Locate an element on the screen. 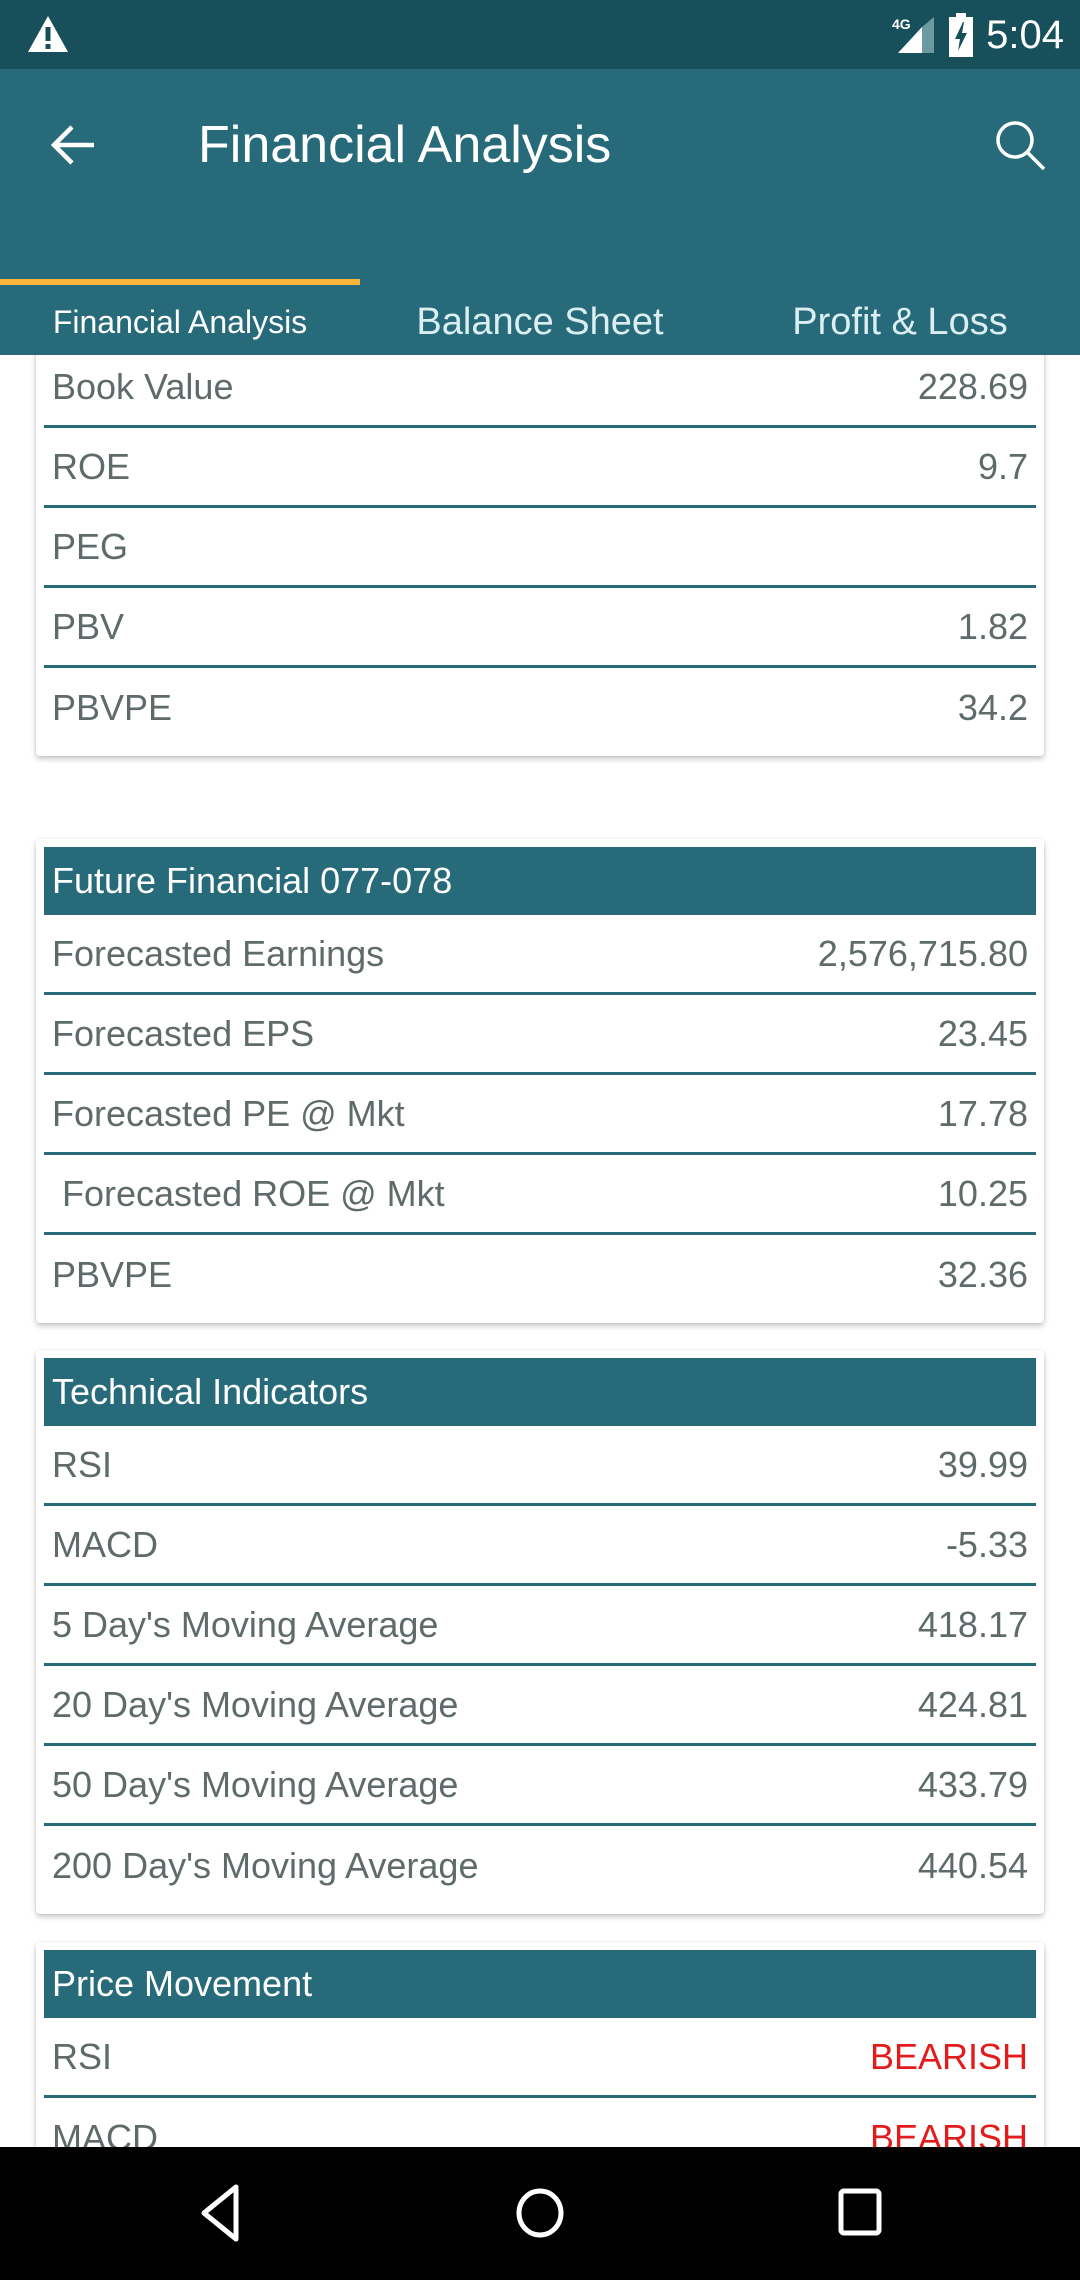 The height and width of the screenshot is (2280, 1080). nav-back-icon is located at coordinates (220, 2213).